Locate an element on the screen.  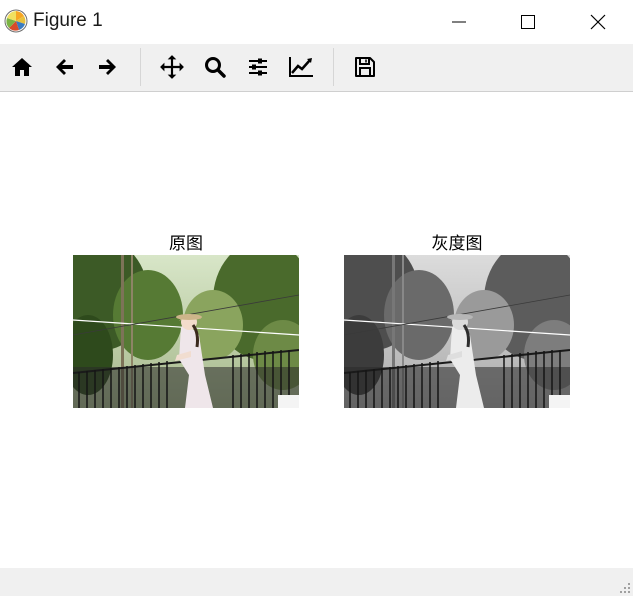
forward-button is located at coordinates (107, 67).